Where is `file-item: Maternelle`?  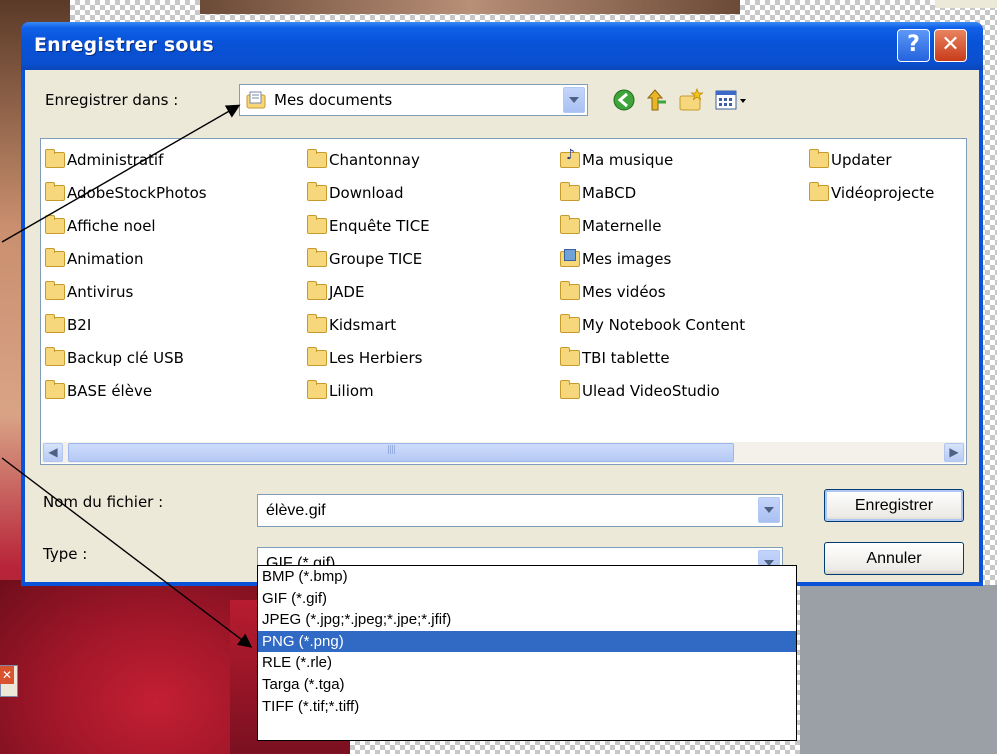 file-item: Maternelle is located at coordinates (652, 225).